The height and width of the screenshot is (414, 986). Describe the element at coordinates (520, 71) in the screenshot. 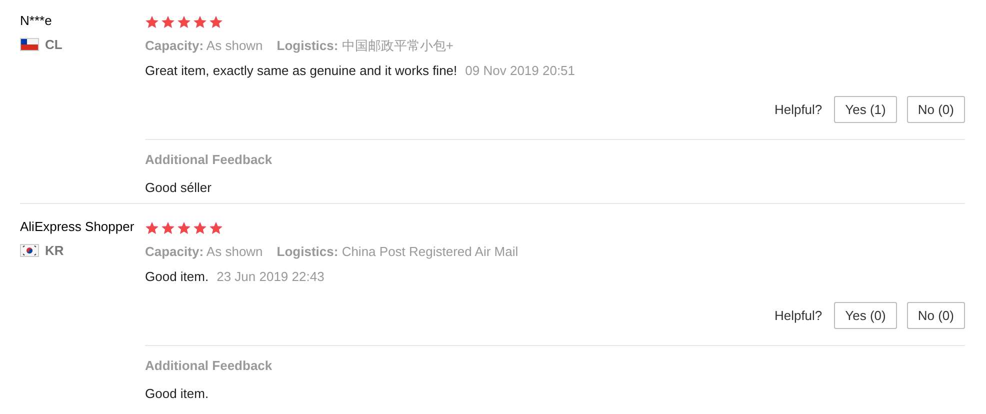

I see `review-date: 09 Nov 2019 20:51` at that location.